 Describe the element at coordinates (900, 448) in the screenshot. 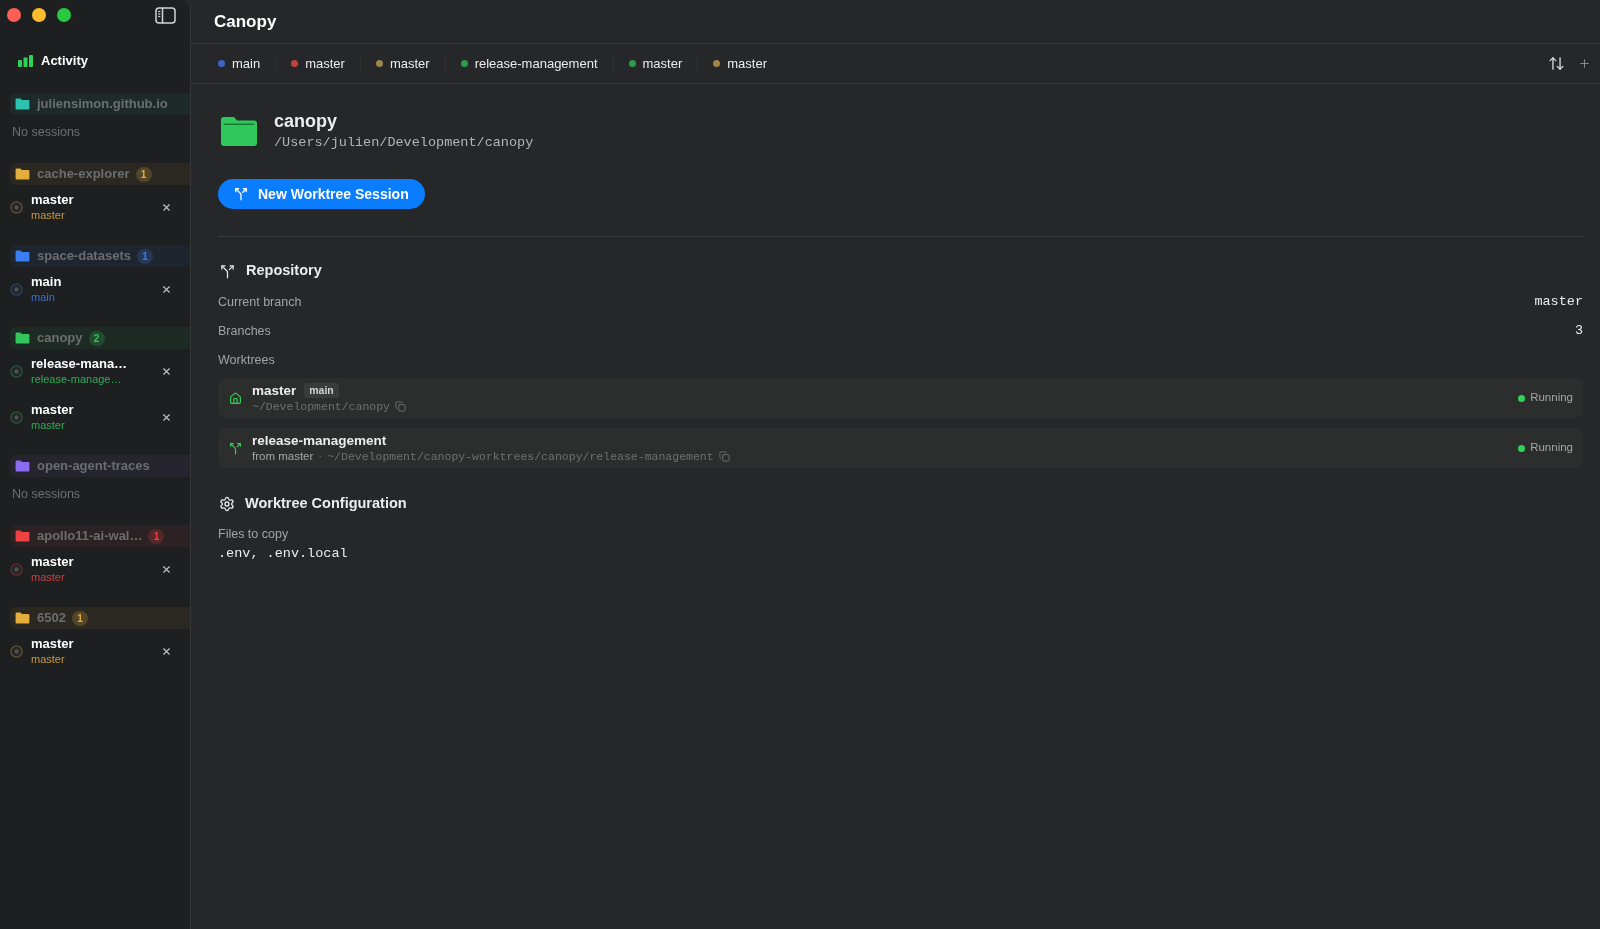

I see `worktree-row: release-management from master · ~/Development/canopy-worktrees/canopy/release-management Running` at that location.